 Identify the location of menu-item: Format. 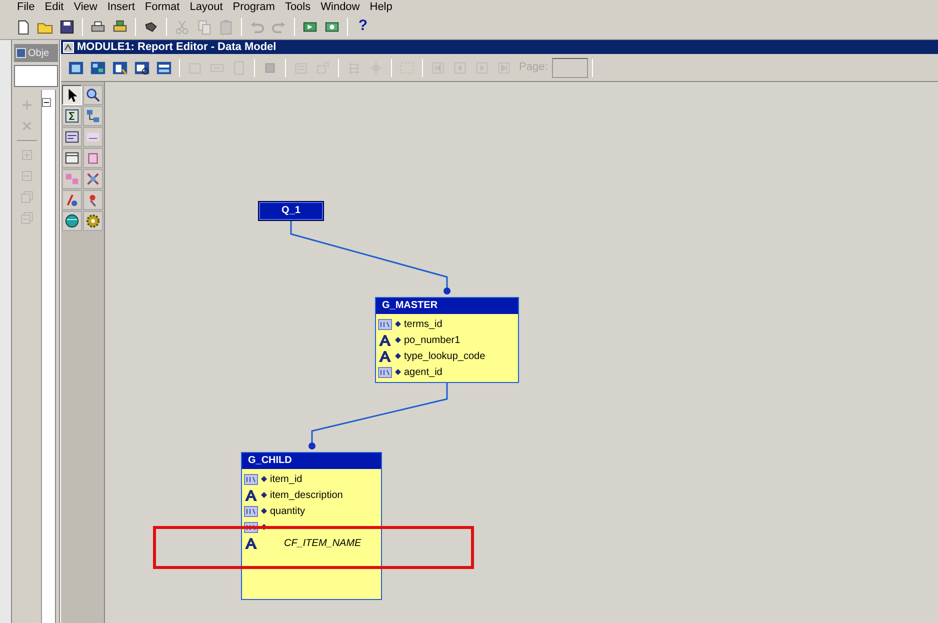
(162, 7).